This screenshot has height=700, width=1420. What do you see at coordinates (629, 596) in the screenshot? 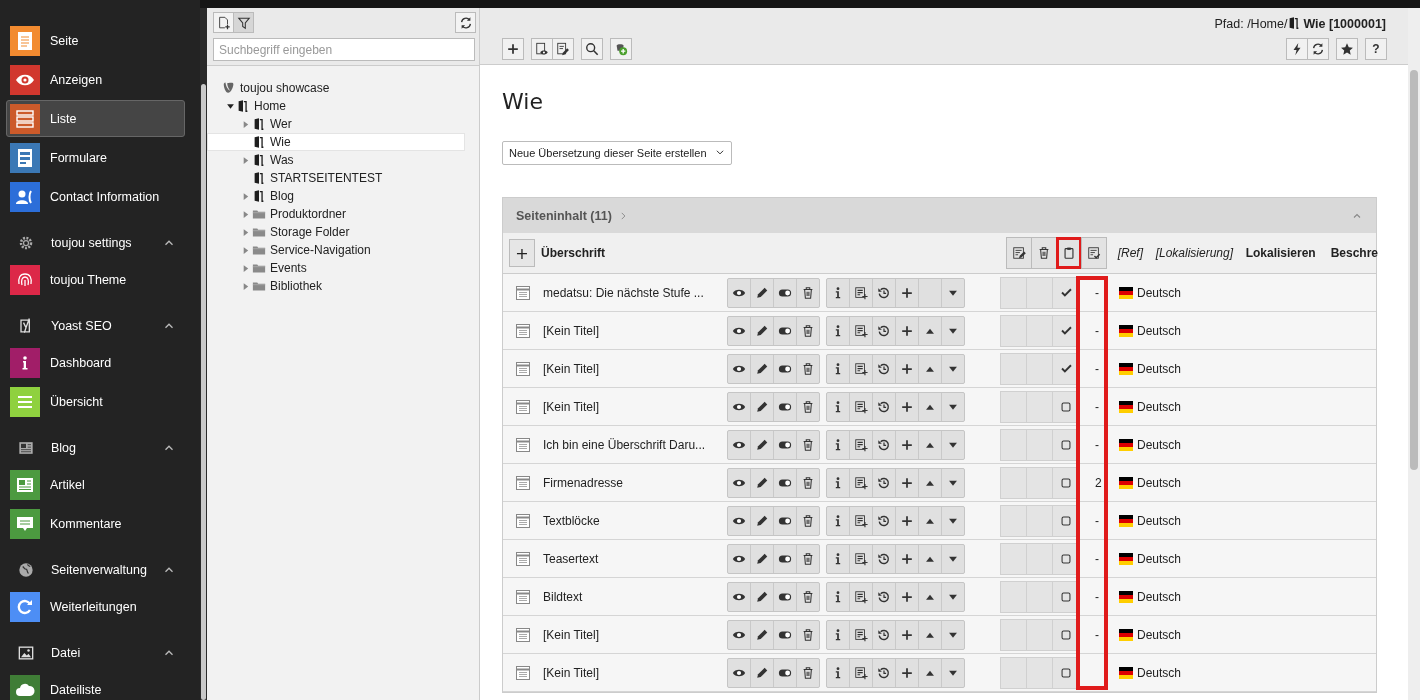
I see `row-title: Bildtext` at bounding box center [629, 596].